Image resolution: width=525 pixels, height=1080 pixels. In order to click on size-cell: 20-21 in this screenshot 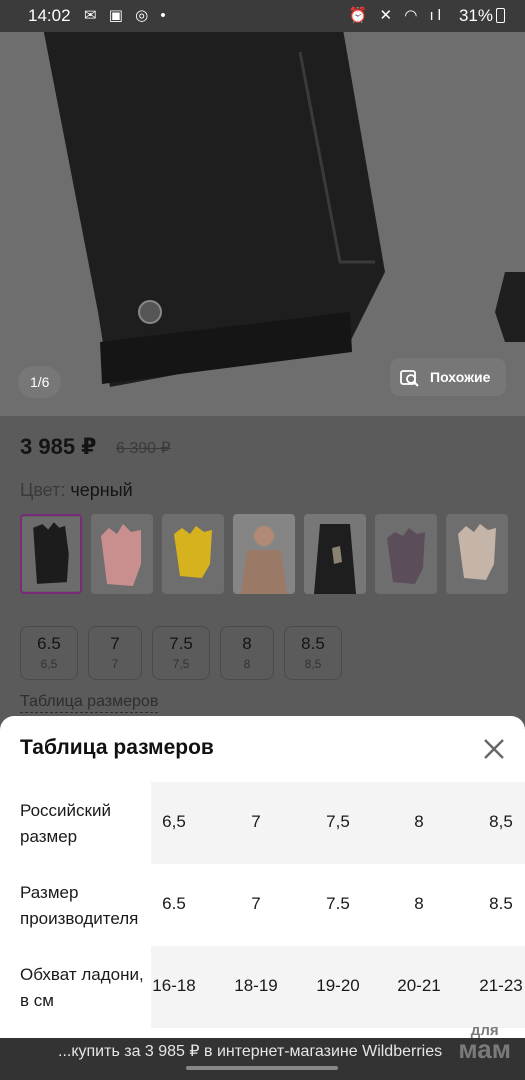, I will do `click(419, 985)`.